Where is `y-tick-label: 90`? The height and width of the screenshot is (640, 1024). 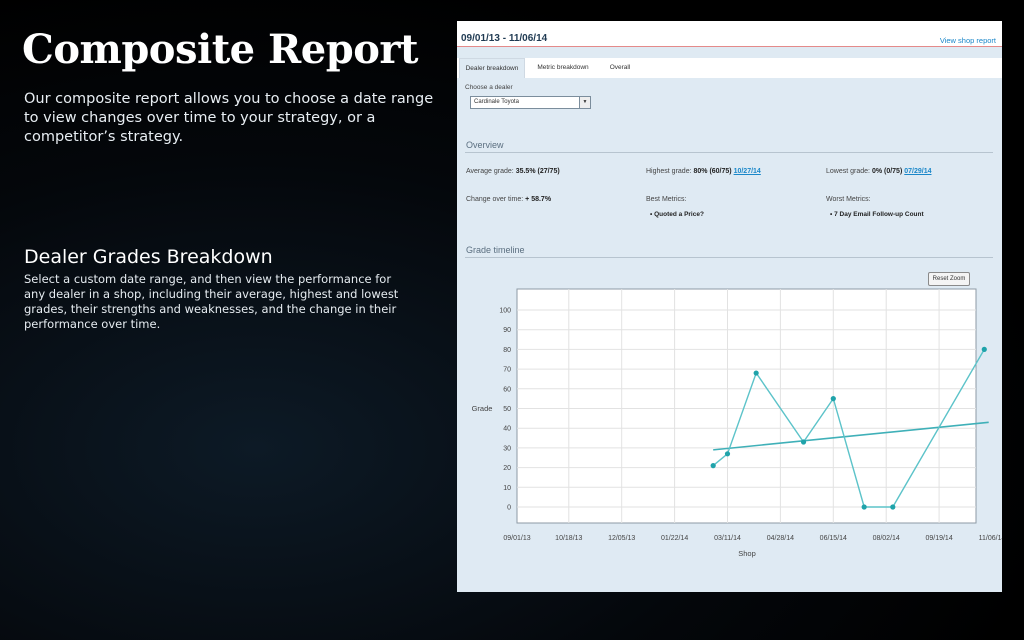
y-tick-label: 90 is located at coordinates (507, 330).